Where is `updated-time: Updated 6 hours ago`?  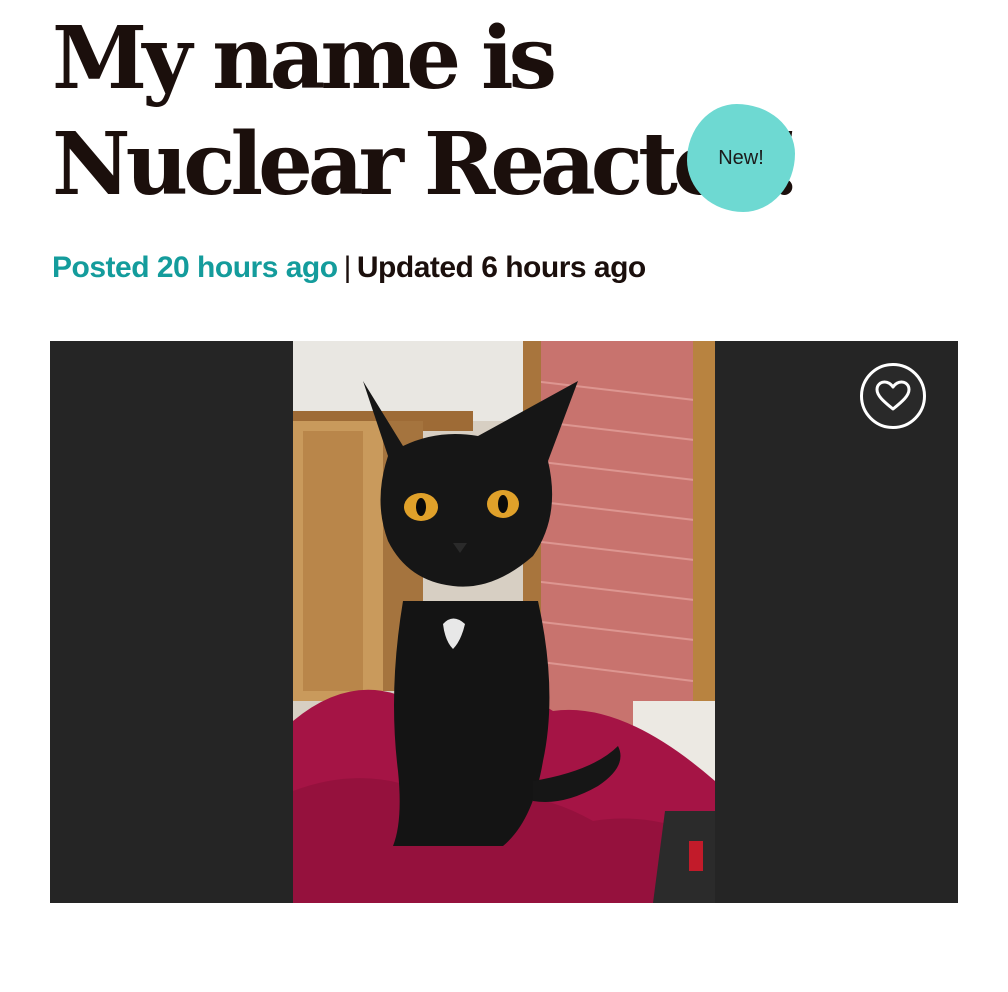 updated-time: Updated 6 hours ago is located at coordinates (501, 267).